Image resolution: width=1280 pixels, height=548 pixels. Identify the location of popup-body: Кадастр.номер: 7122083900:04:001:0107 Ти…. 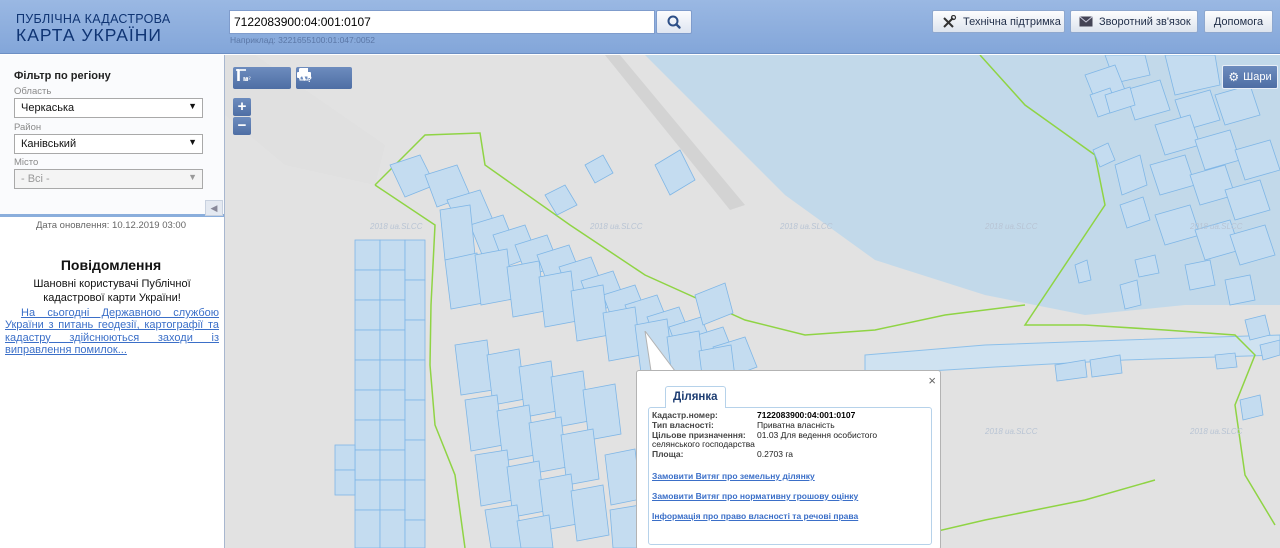
(790, 476).